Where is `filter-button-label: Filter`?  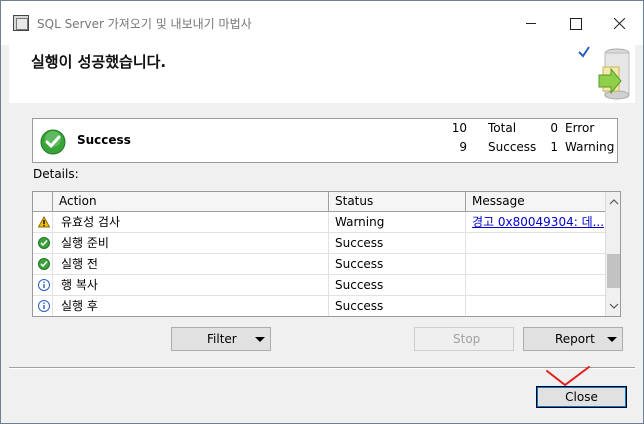 filter-button-label: Filter is located at coordinates (222, 339).